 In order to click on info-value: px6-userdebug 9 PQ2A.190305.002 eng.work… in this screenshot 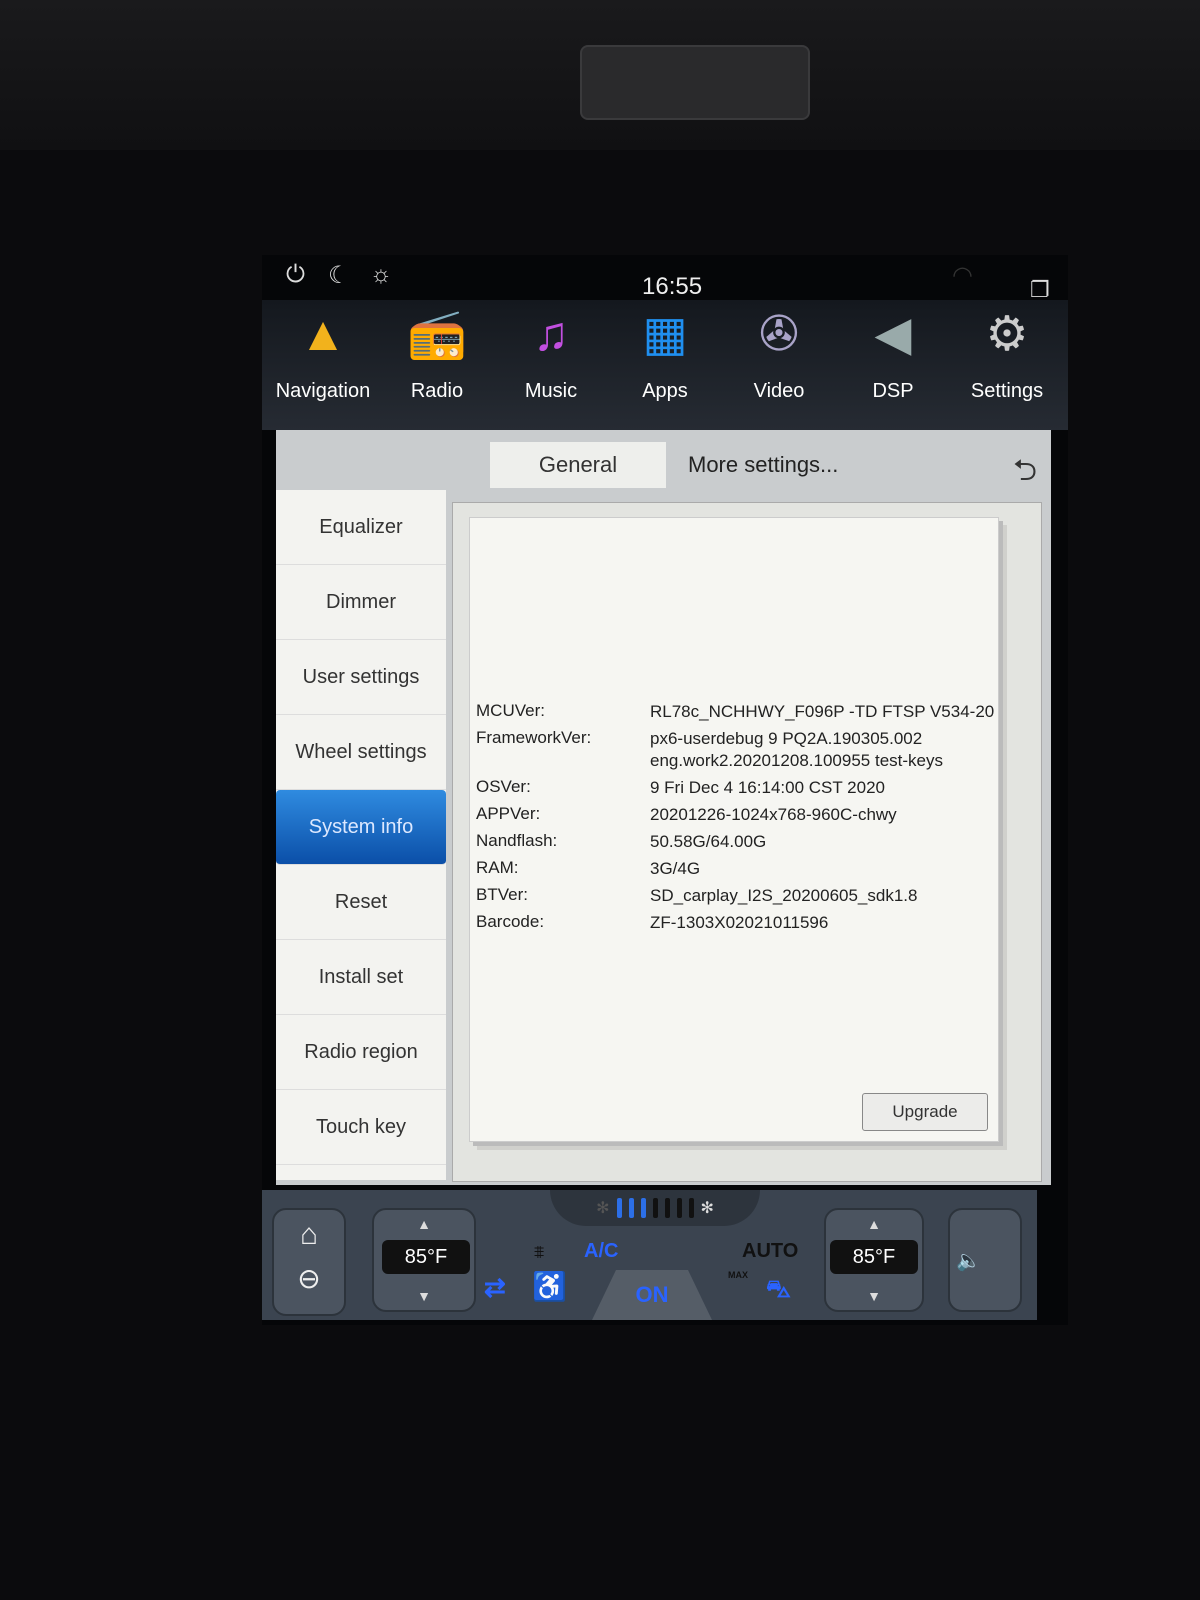, I will do `click(796, 749)`.